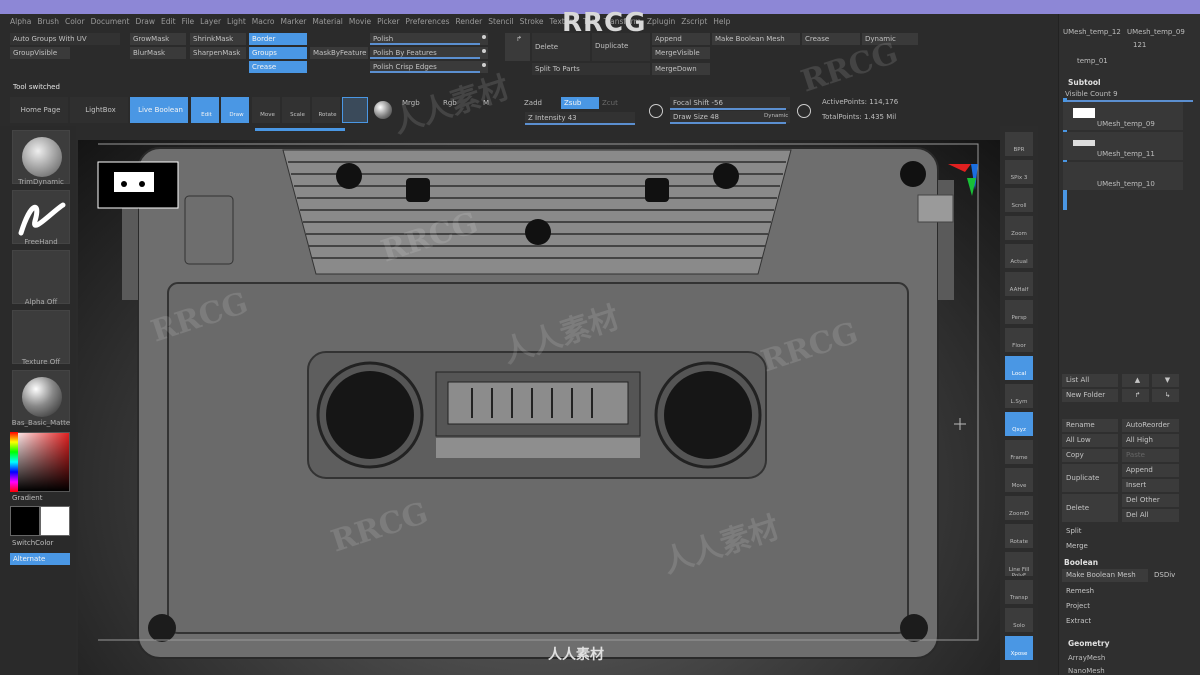 This screenshot has width=1200, height=675. What do you see at coordinates (41, 337) in the screenshot?
I see `texture-thumbnail` at bounding box center [41, 337].